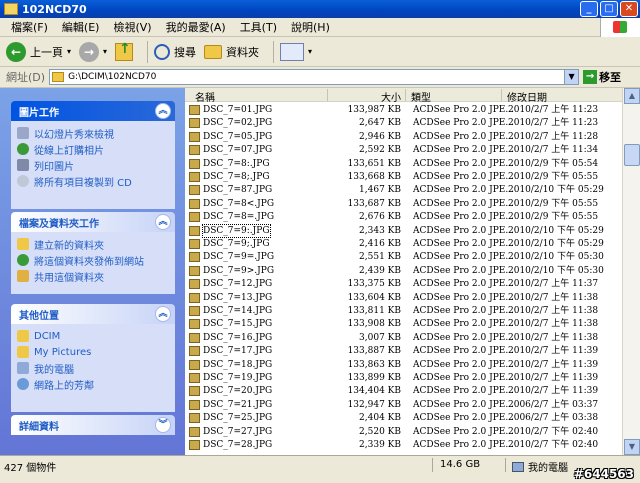 This screenshot has height=483, width=640. Describe the element at coordinates (553, 391) in the screenshot. I see `file-date: 2010/2/7 上午 11:39` at that location.